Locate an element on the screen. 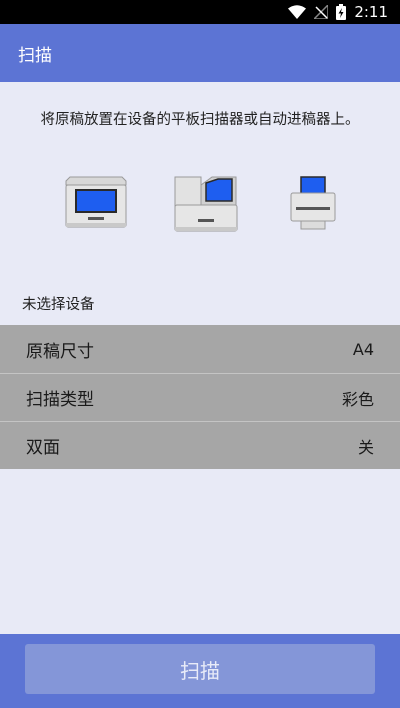 The width and height of the screenshot is (400, 708). no-signal-icon is located at coordinates (321, 12).